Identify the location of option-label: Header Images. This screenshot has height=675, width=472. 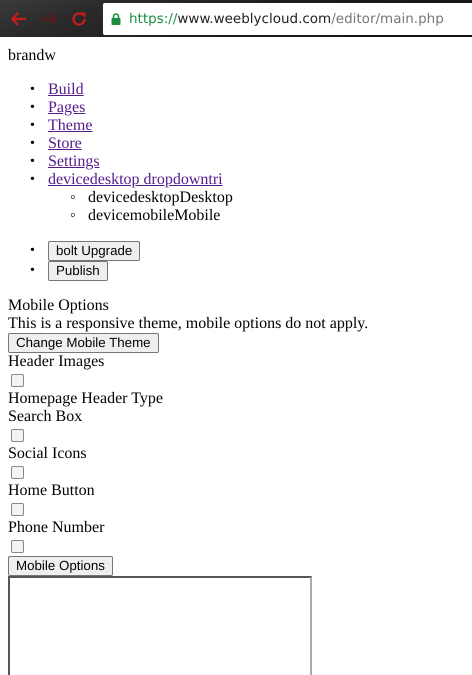
(56, 361).